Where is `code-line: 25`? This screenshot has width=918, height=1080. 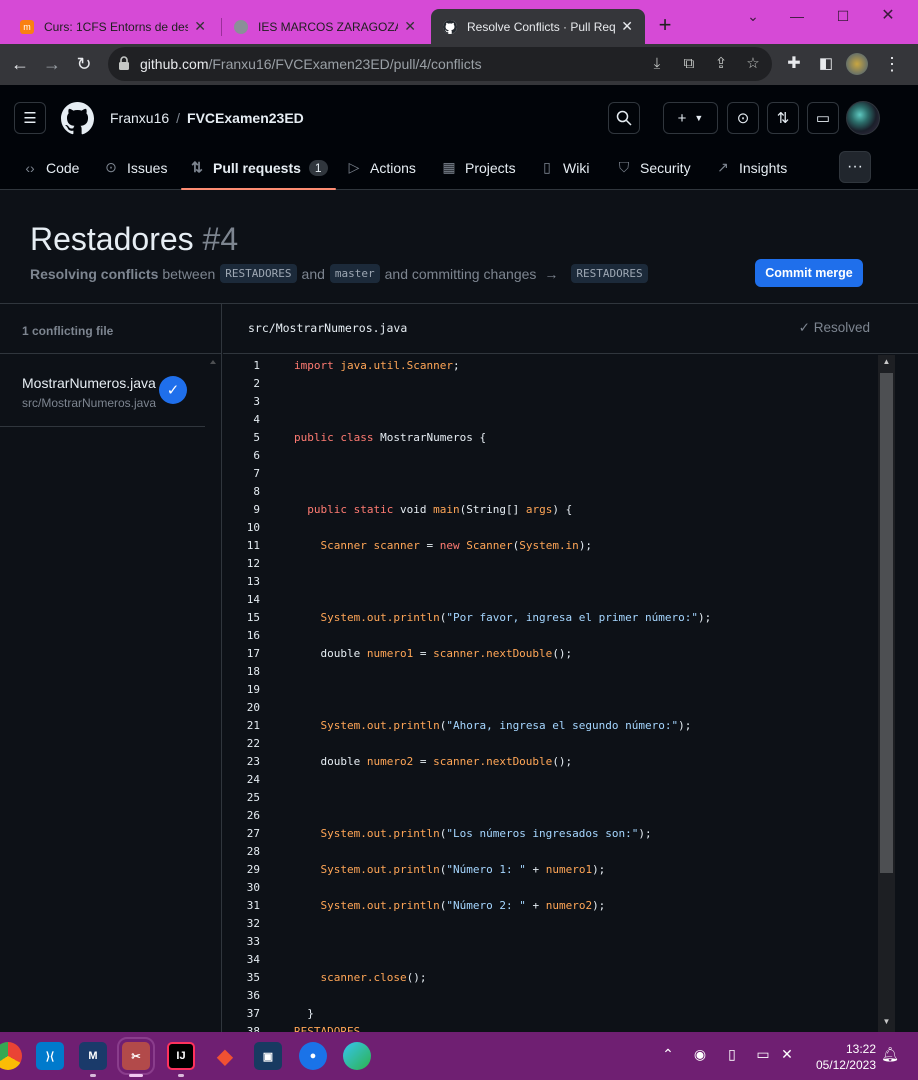
code-line: 25 is located at coordinates (550, 798).